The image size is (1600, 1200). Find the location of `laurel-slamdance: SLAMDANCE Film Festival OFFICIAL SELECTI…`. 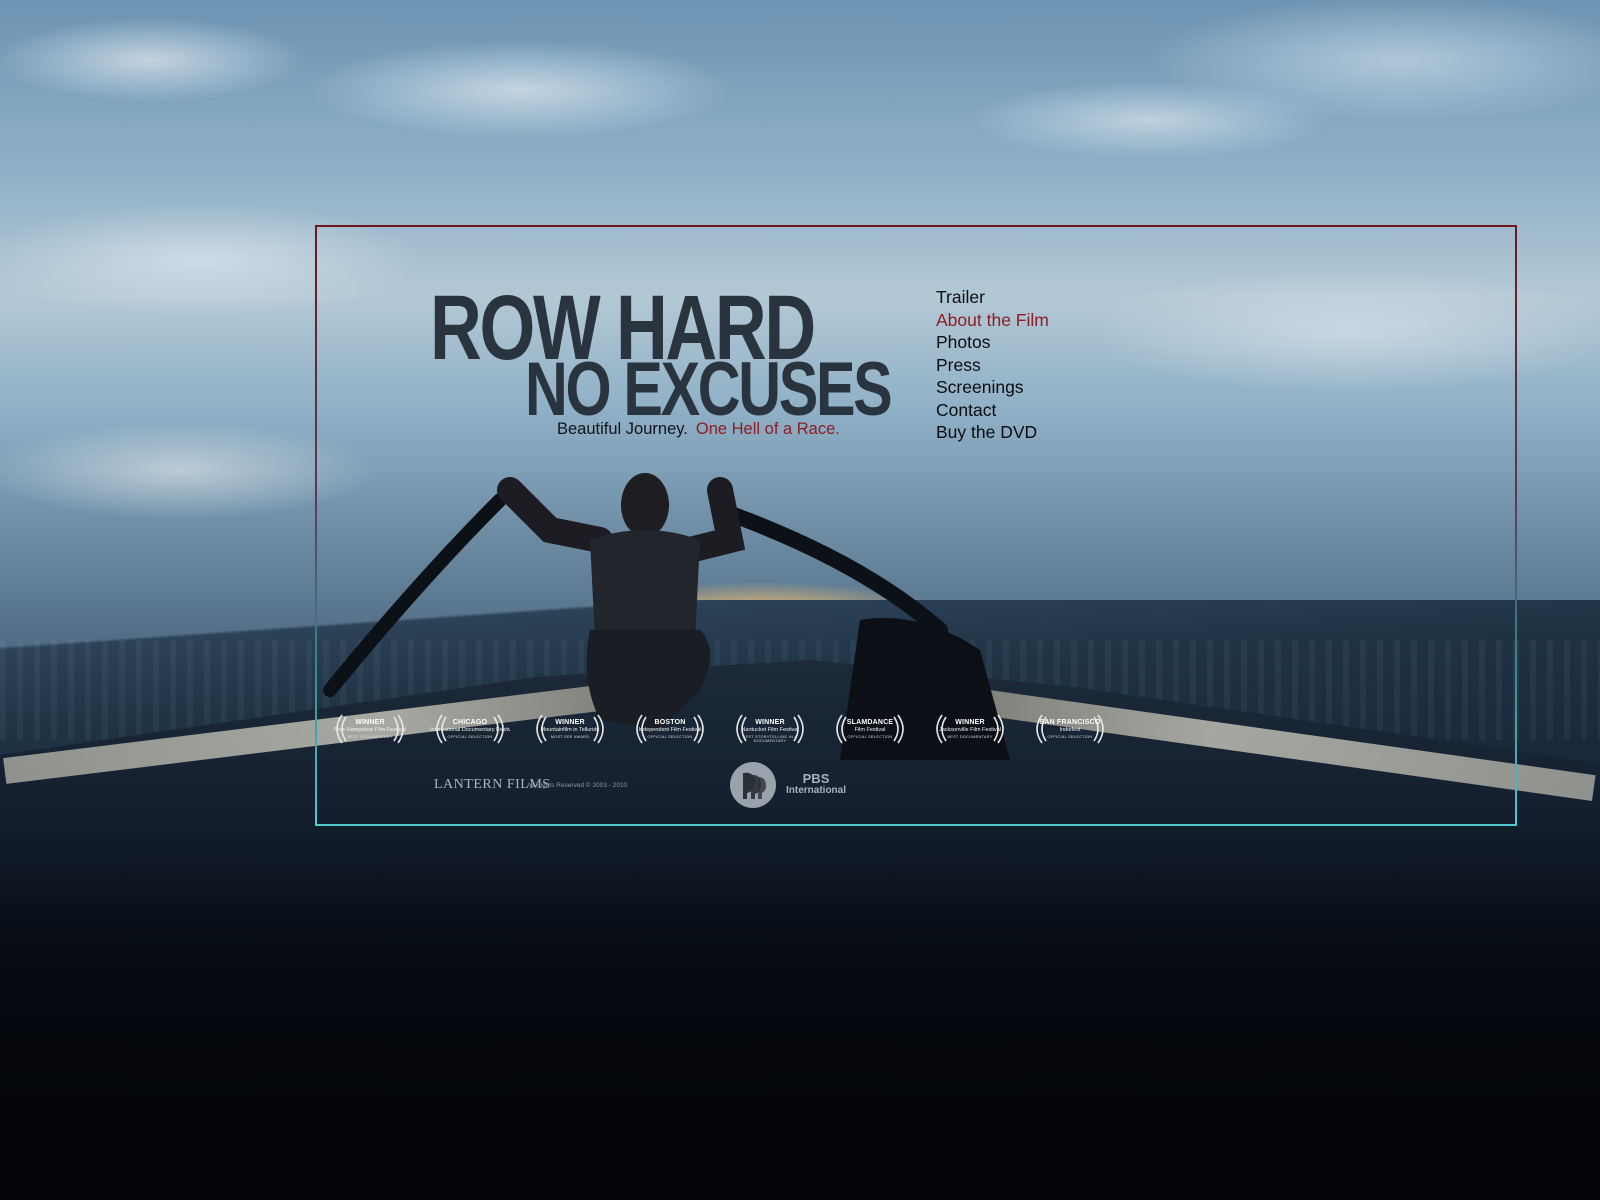

laurel-slamdance: SLAMDANCE Film Festival OFFICIAL SELECTI… is located at coordinates (870, 729).